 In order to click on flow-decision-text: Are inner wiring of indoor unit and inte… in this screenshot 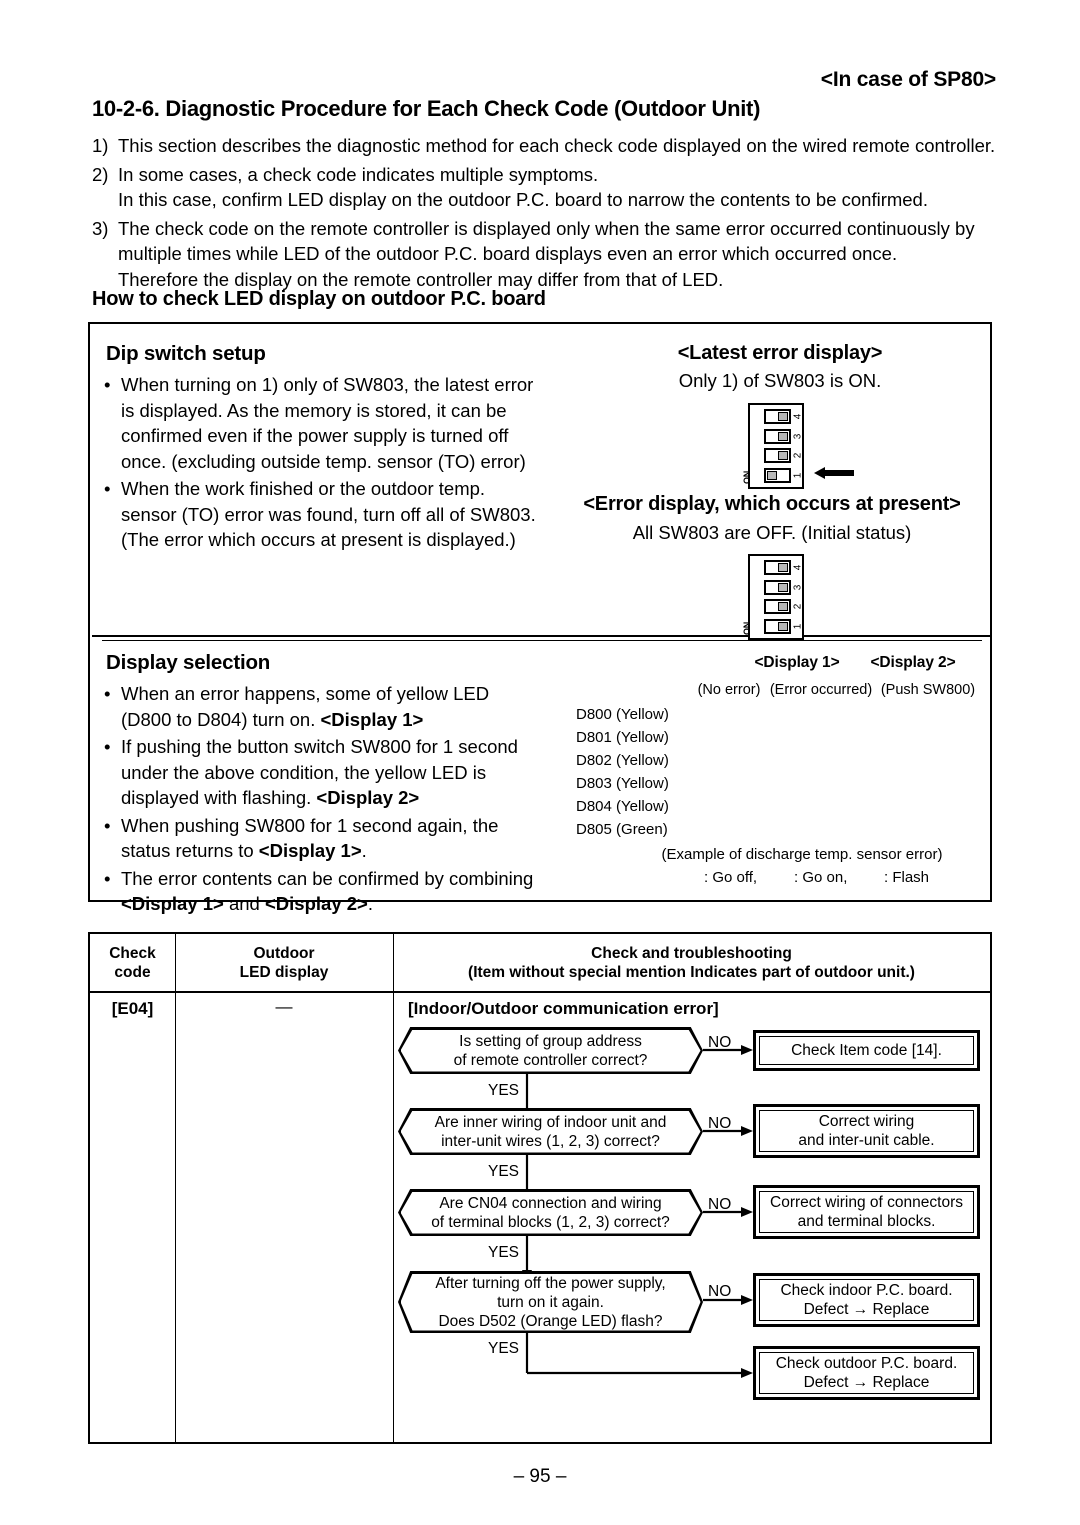, I will do `click(550, 1131)`.